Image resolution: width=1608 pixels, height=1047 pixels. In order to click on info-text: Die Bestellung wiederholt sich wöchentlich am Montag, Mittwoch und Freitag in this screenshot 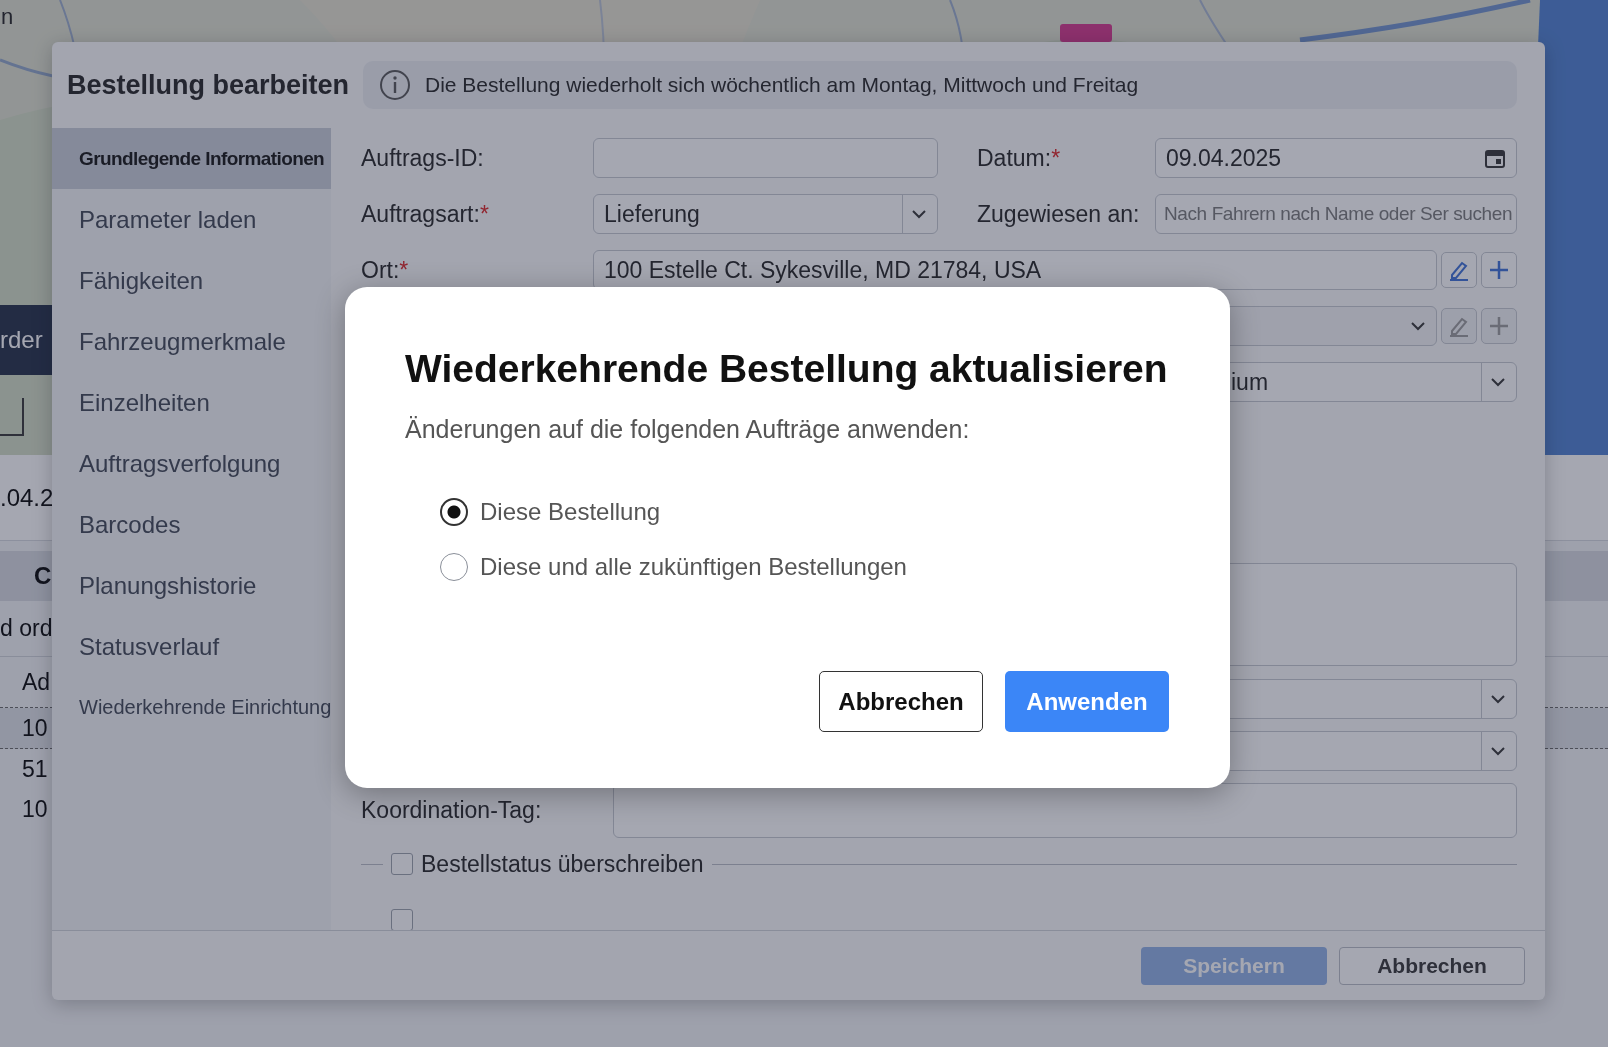, I will do `click(782, 85)`.